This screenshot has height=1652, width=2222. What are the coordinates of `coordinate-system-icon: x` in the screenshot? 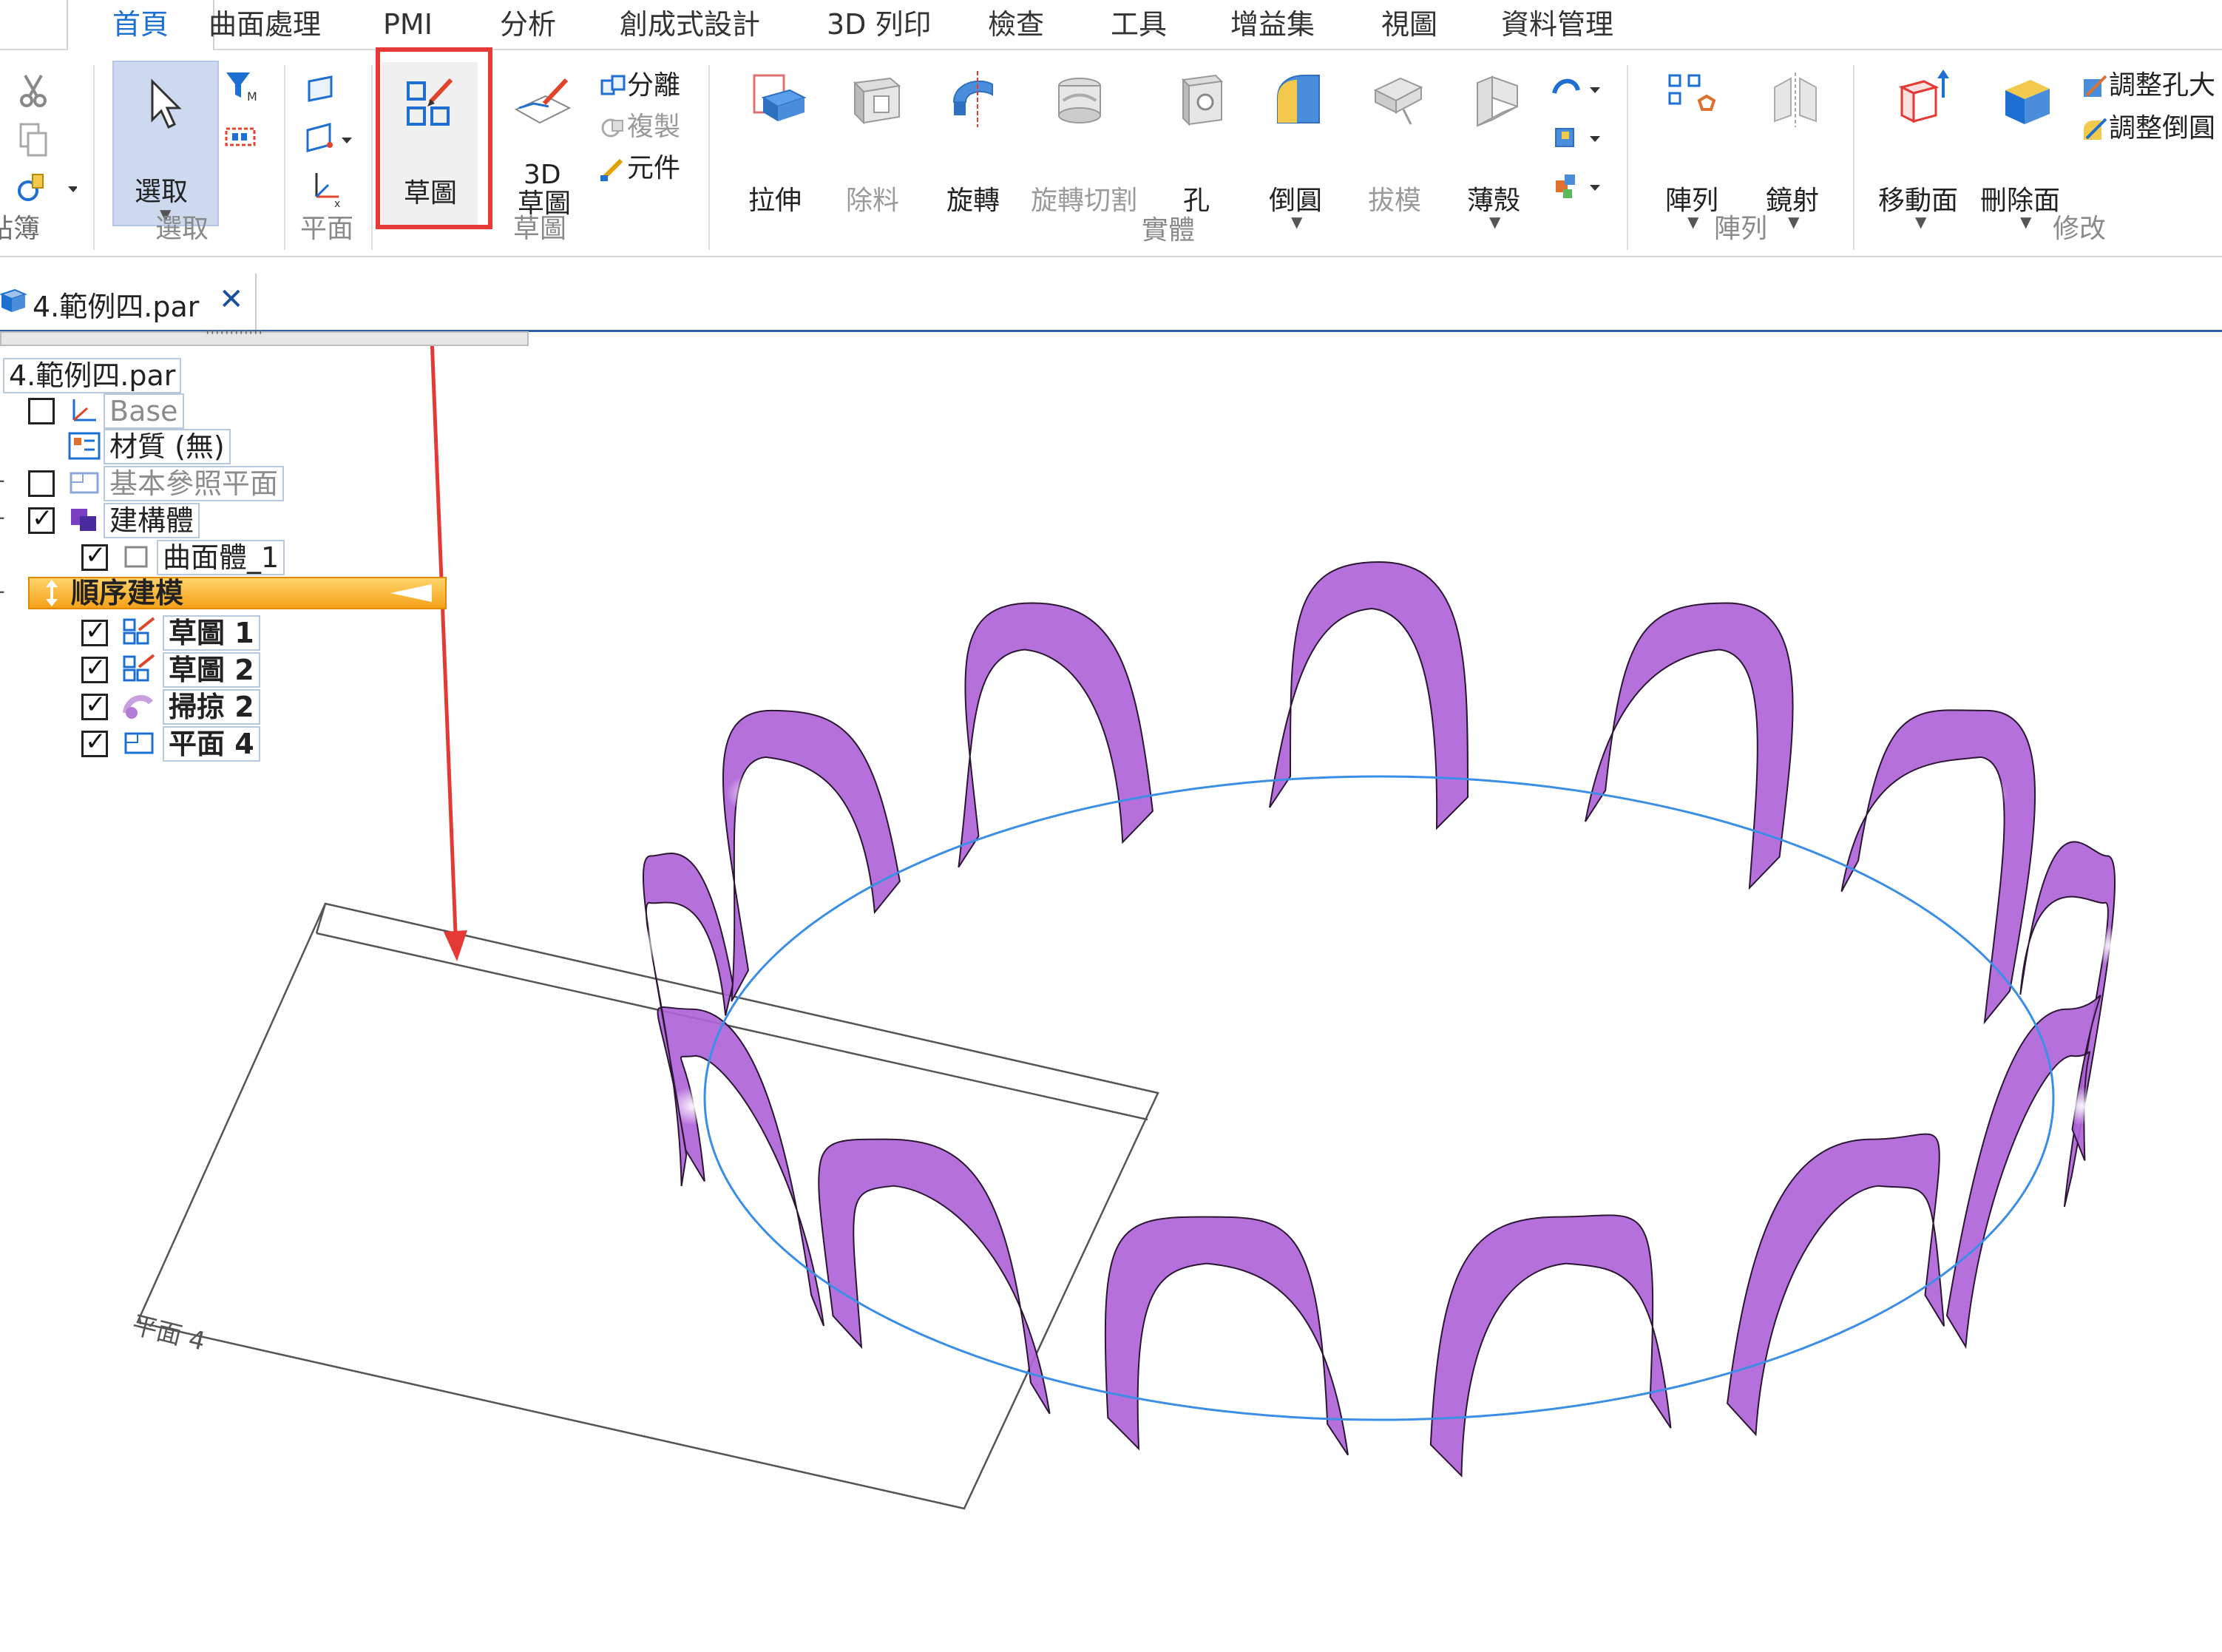 It's located at (328, 192).